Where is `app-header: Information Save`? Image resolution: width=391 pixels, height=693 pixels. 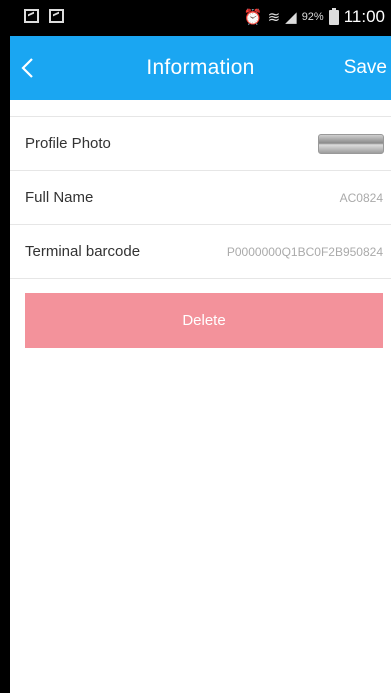 app-header: Information Save is located at coordinates (200, 68).